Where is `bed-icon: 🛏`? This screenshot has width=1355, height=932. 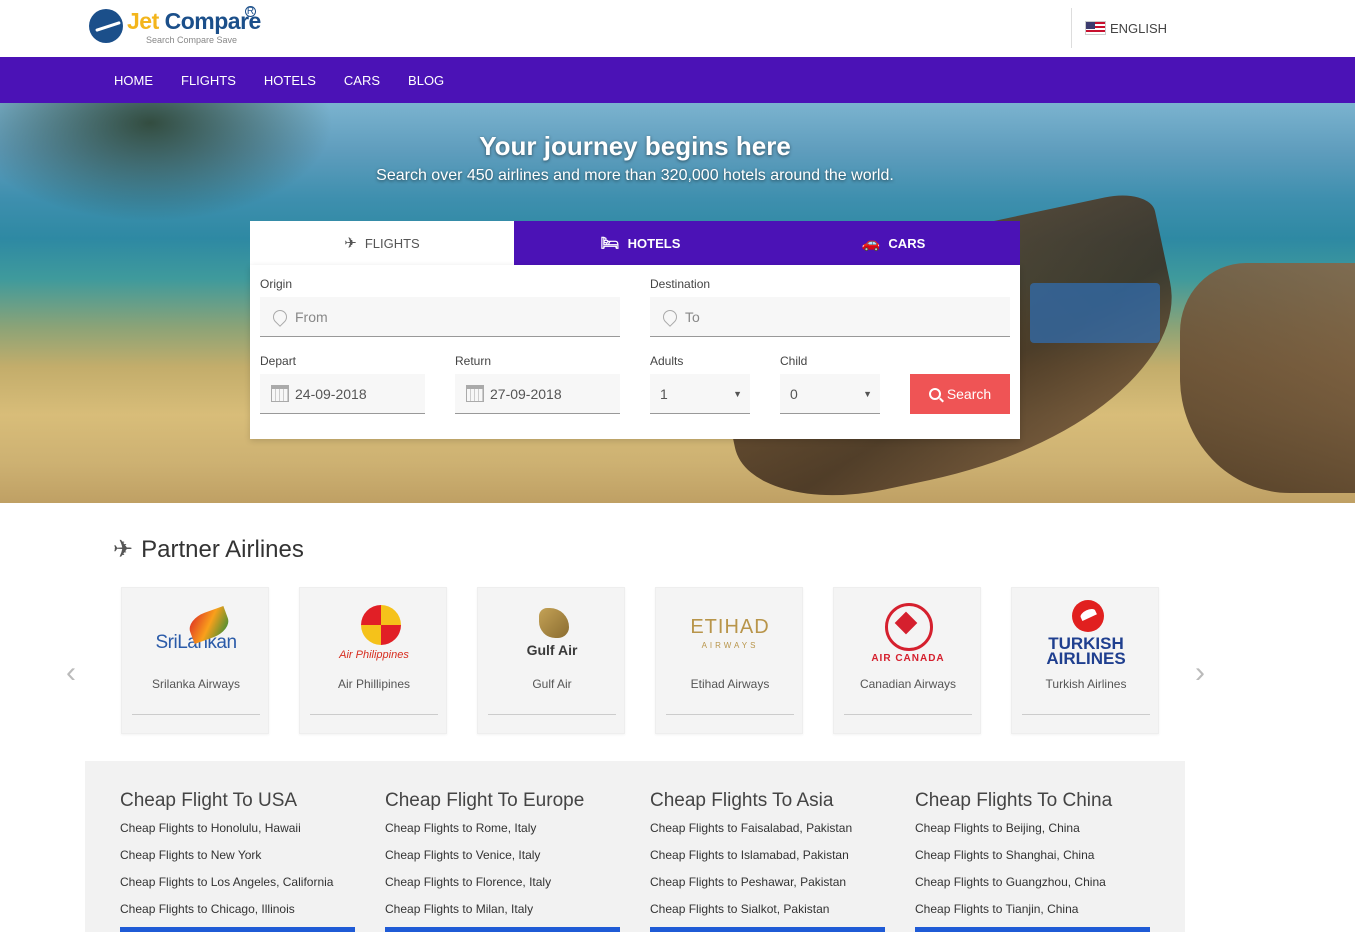 bed-icon: 🛏 is located at coordinates (610, 243).